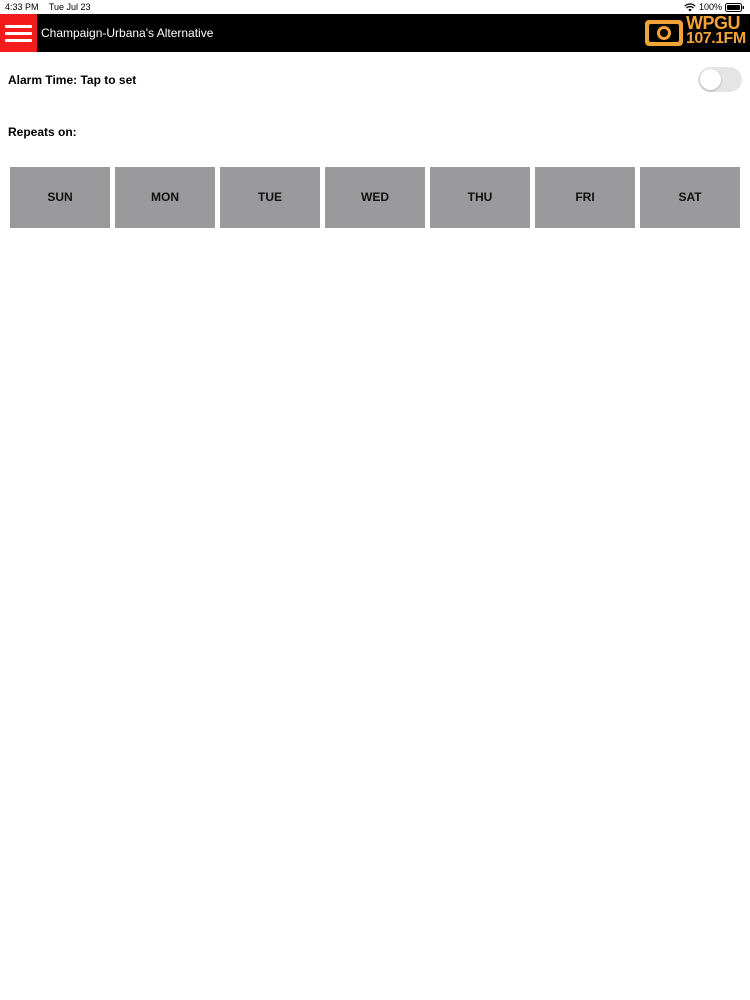 The width and height of the screenshot is (750, 1000). What do you see at coordinates (69, 7) in the screenshot?
I see `status-date: Tue Jul 23` at bounding box center [69, 7].